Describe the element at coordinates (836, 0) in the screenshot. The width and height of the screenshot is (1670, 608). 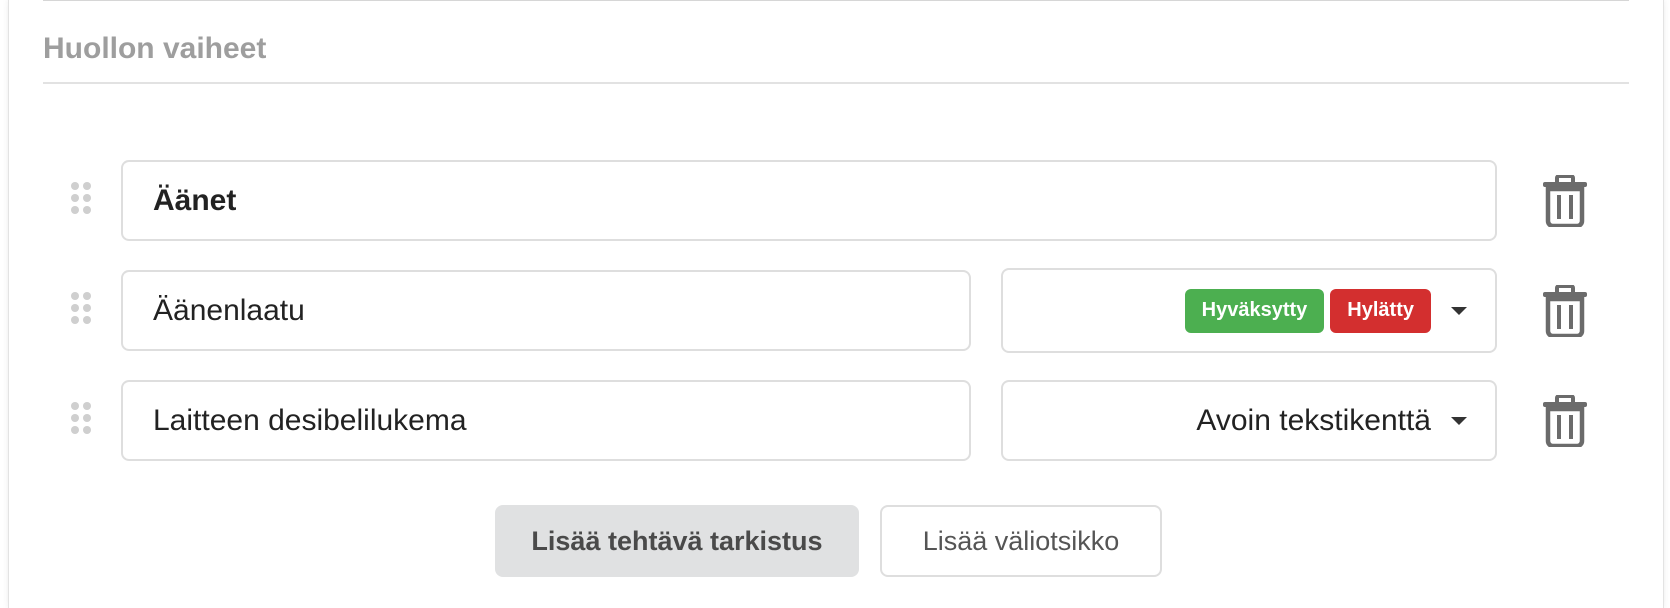
I see `top-divider` at that location.